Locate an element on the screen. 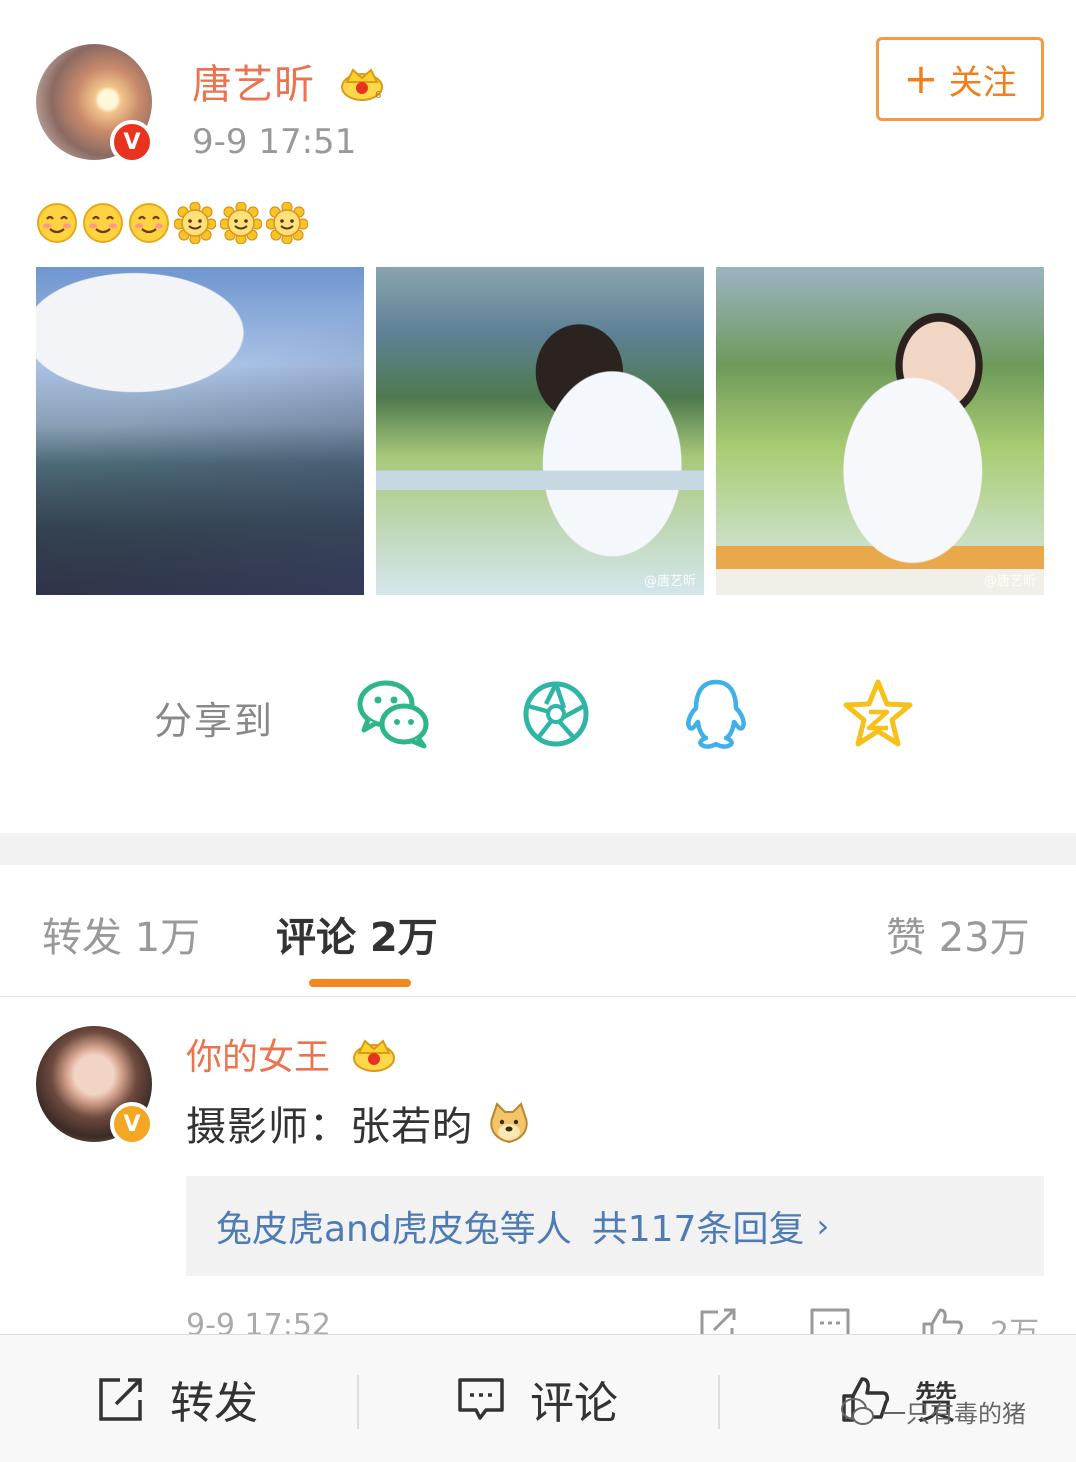  svg-text: 6 is located at coordinates (378, 95).